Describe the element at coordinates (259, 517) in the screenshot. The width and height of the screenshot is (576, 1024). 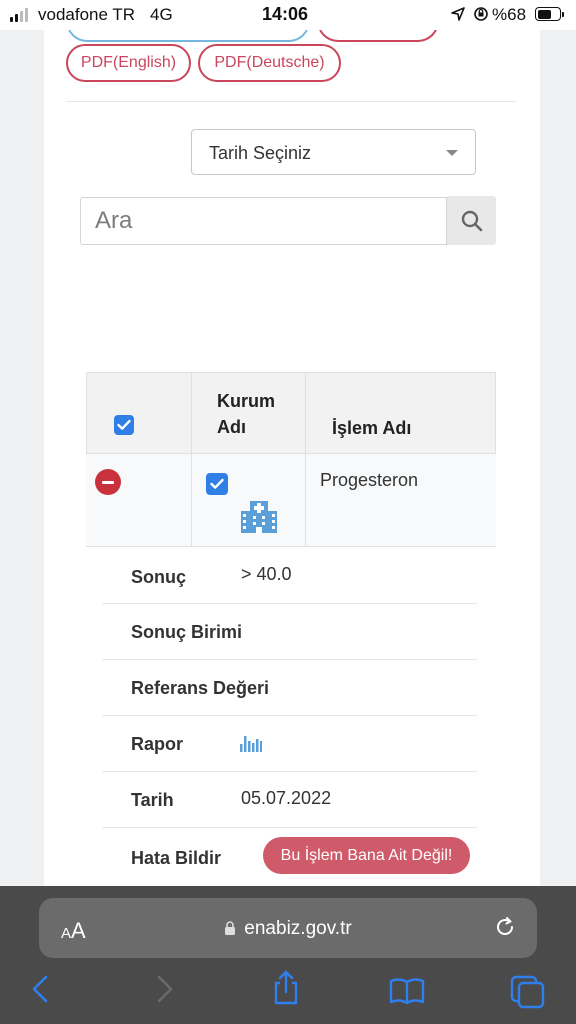
I see `hospital-icon` at that location.